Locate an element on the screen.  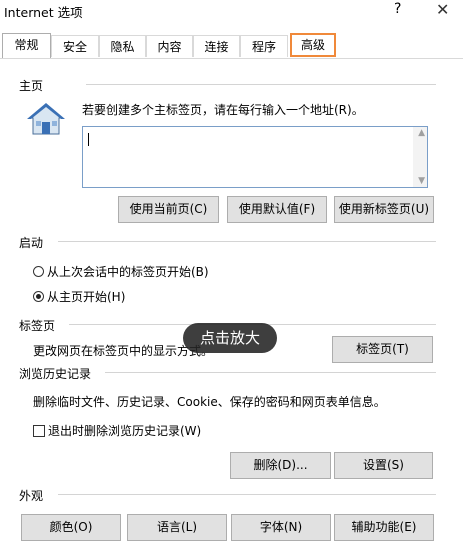
help-button: ? is located at coordinates (397, 9).